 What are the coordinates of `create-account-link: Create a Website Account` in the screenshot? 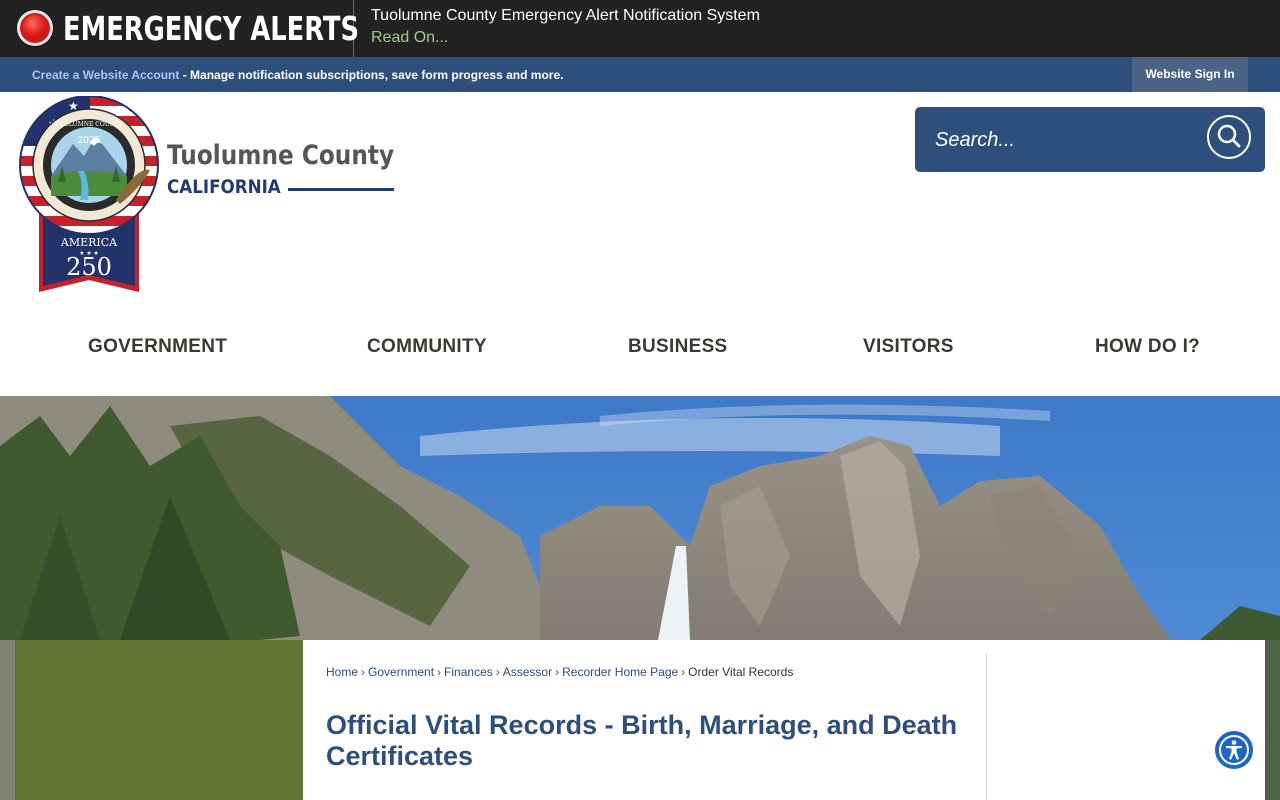 It's located at (105, 75).